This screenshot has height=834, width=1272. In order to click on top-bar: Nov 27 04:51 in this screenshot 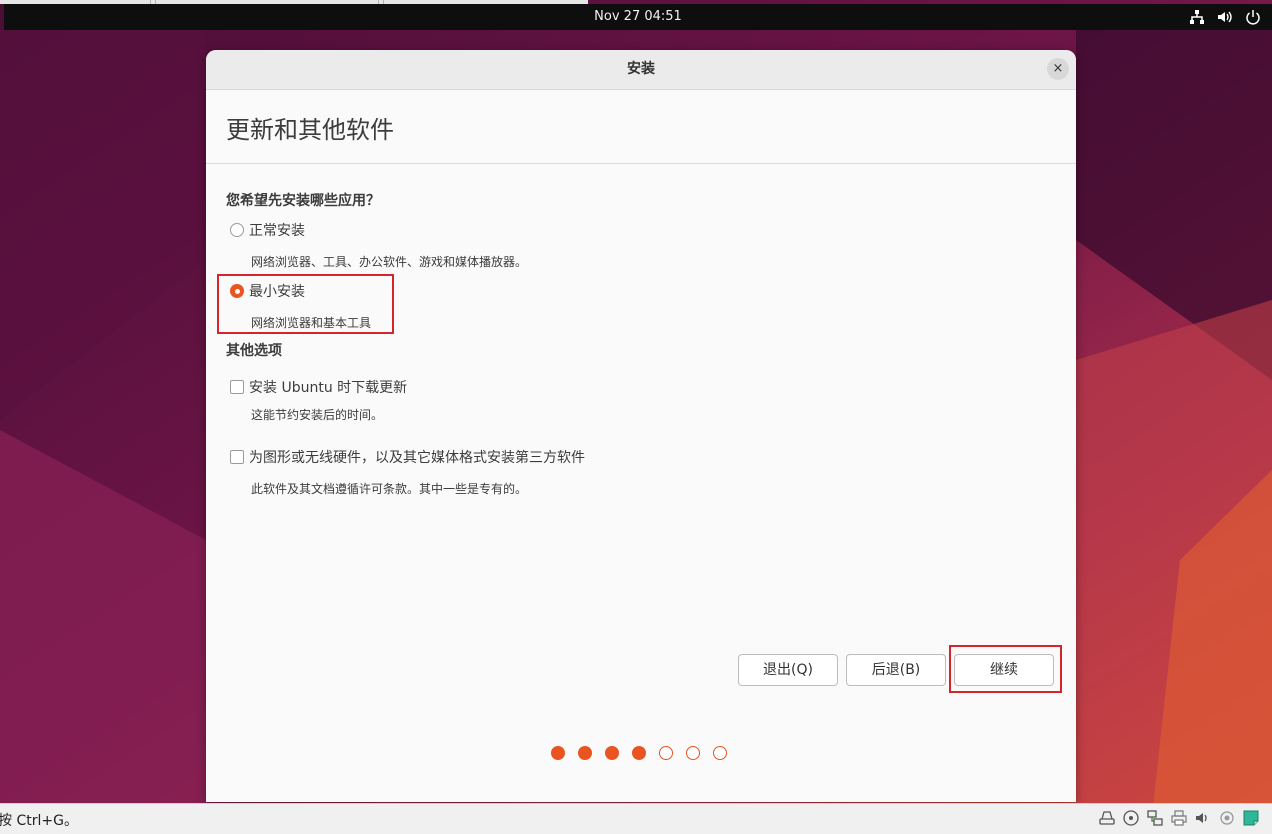, I will do `click(638, 17)`.